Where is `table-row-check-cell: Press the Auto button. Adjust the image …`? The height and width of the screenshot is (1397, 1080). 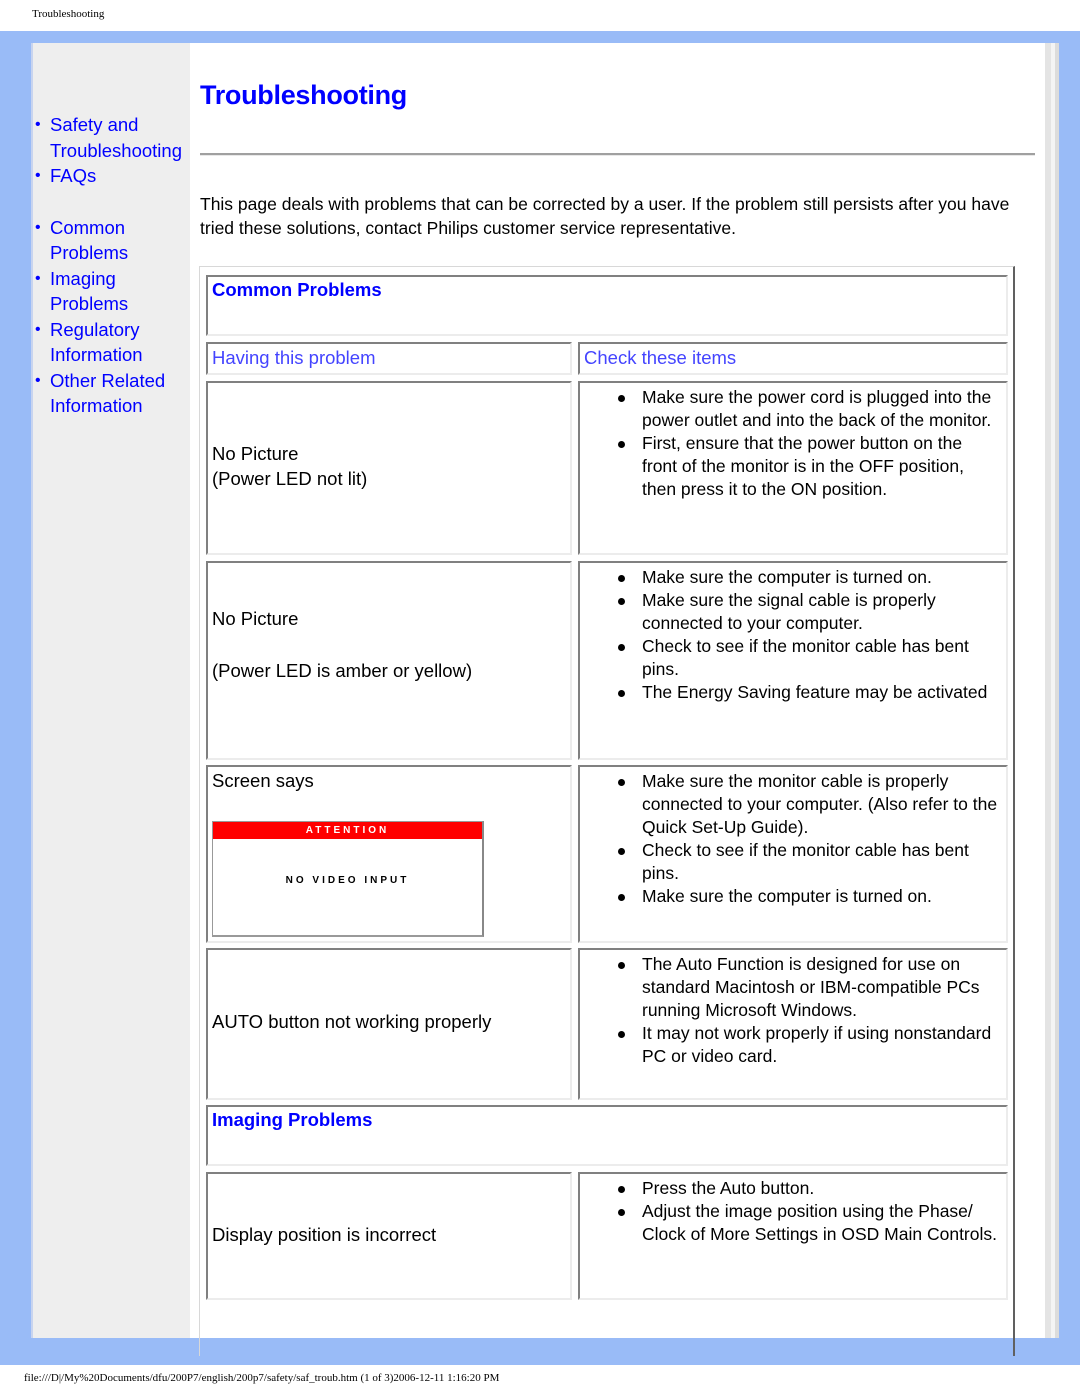 table-row-check-cell: Press the Auto button. Adjust the image … is located at coordinates (793, 1236).